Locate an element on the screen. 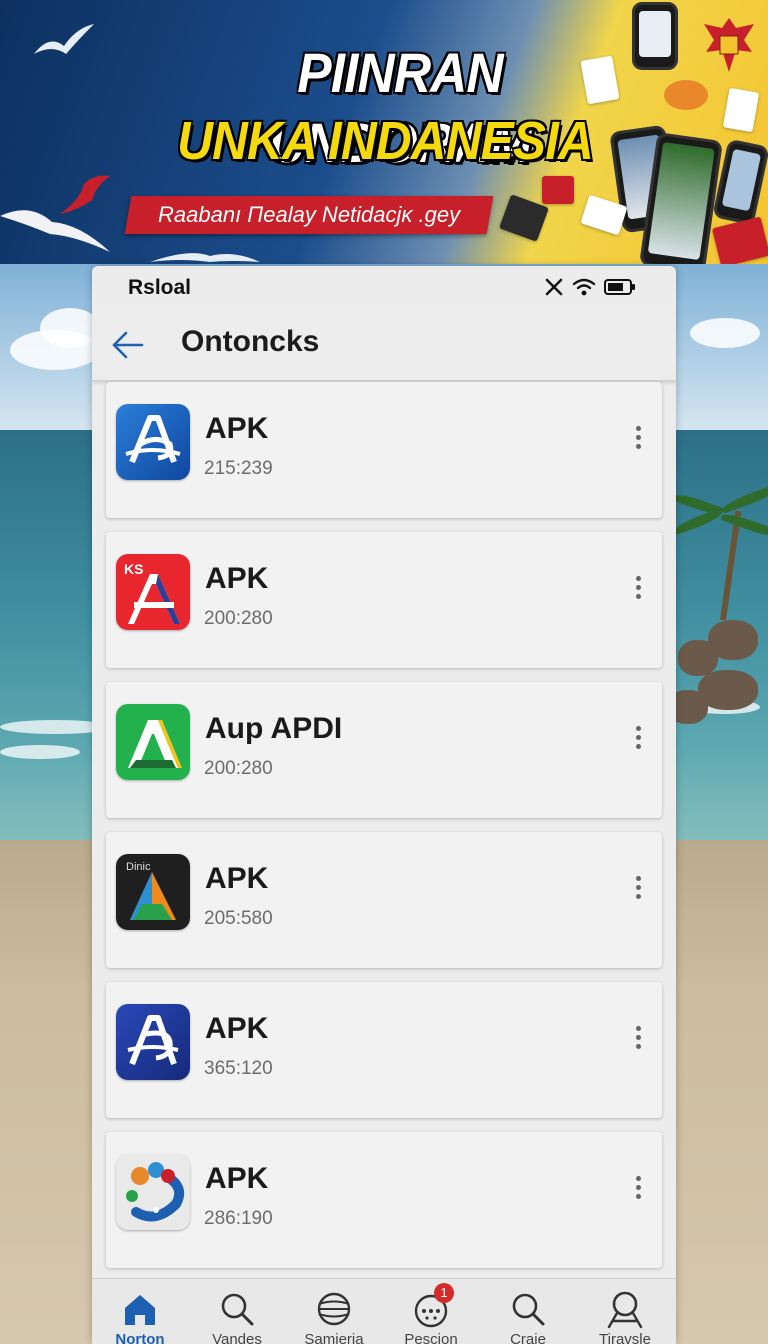 The height and width of the screenshot is (1344, 768). nav-item-search-2: Craie is located at coordinates (528, 1311).